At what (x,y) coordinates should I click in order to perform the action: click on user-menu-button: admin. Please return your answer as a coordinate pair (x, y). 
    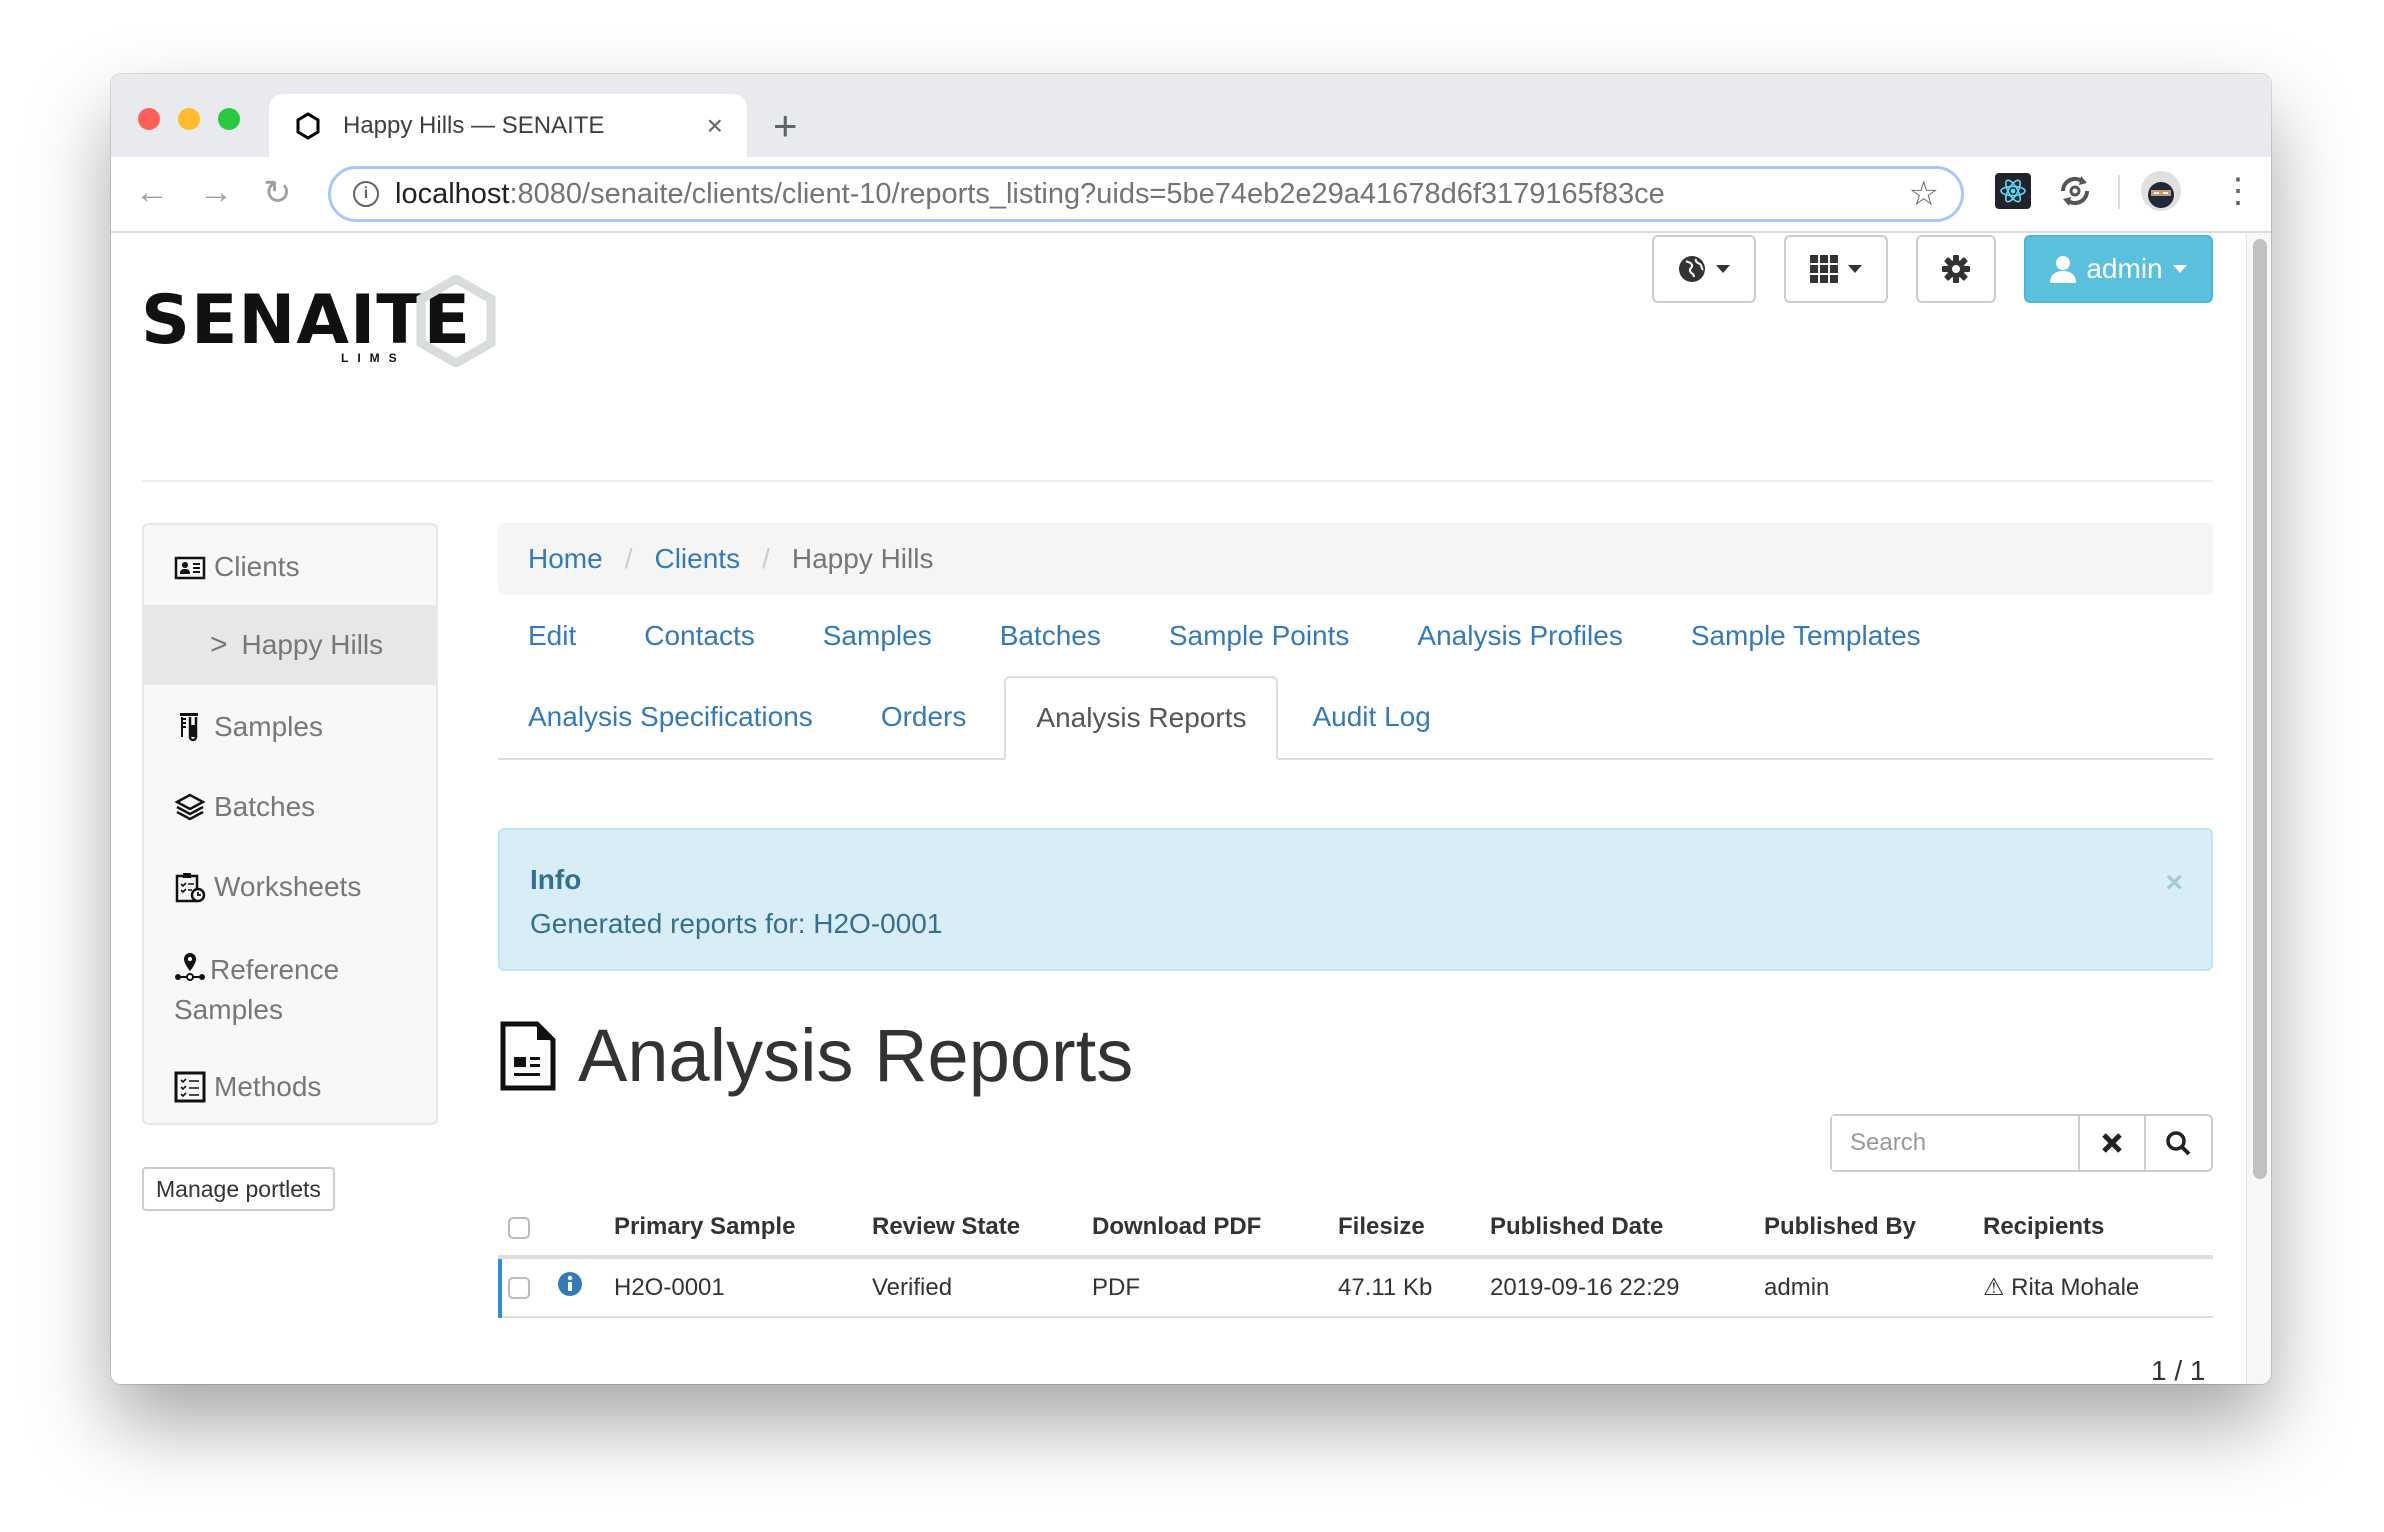
    Looking at the image, I should click on (2118, 269).